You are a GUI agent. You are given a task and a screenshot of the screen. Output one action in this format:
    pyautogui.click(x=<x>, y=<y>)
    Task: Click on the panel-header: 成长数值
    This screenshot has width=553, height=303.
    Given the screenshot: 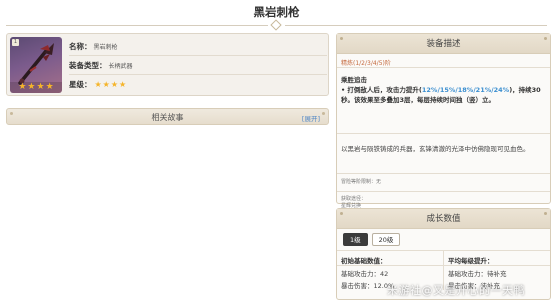 What is the action you would take?
    pyautogui.click(x=443, y=219)
    